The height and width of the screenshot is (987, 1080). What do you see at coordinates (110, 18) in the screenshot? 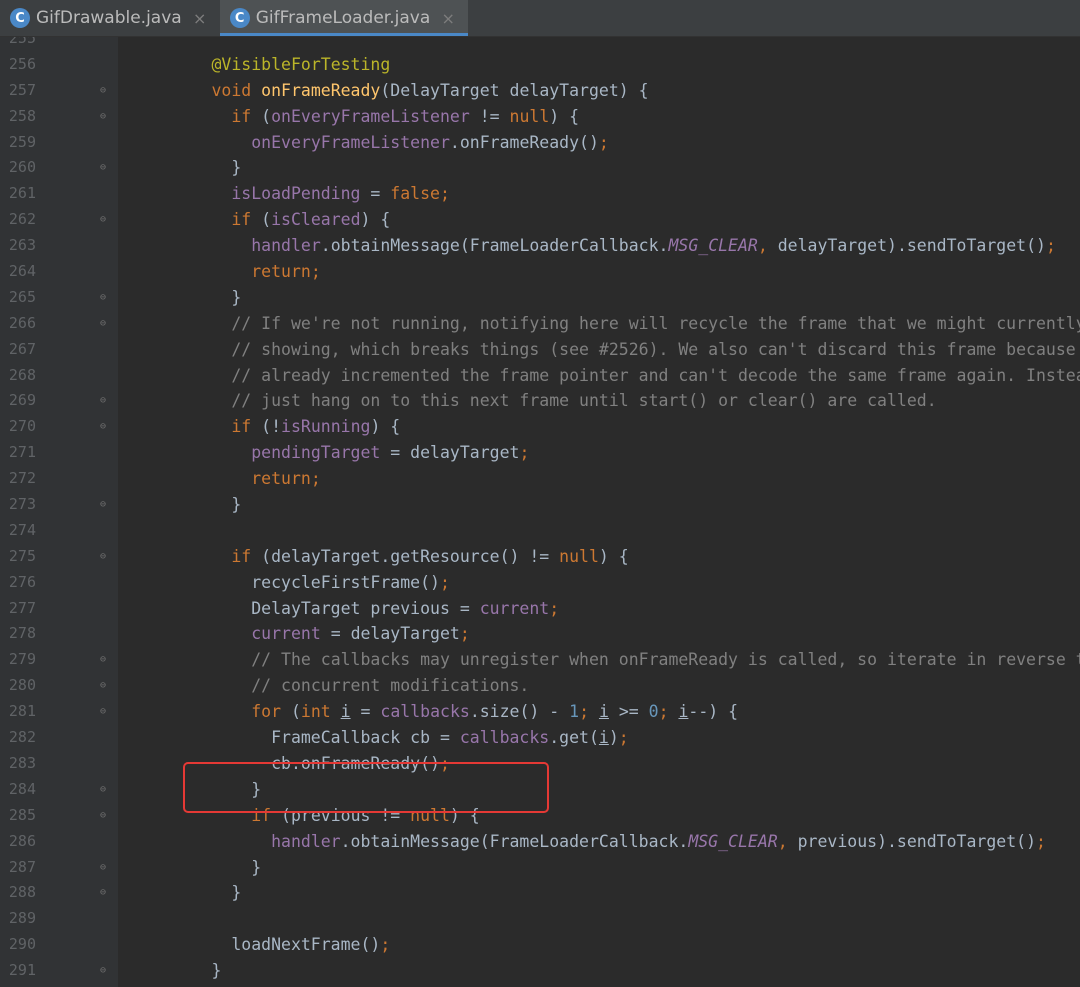
I see `tab-gifdrawable: C GifDrawable.java ×` at bounding box center [110, 18].